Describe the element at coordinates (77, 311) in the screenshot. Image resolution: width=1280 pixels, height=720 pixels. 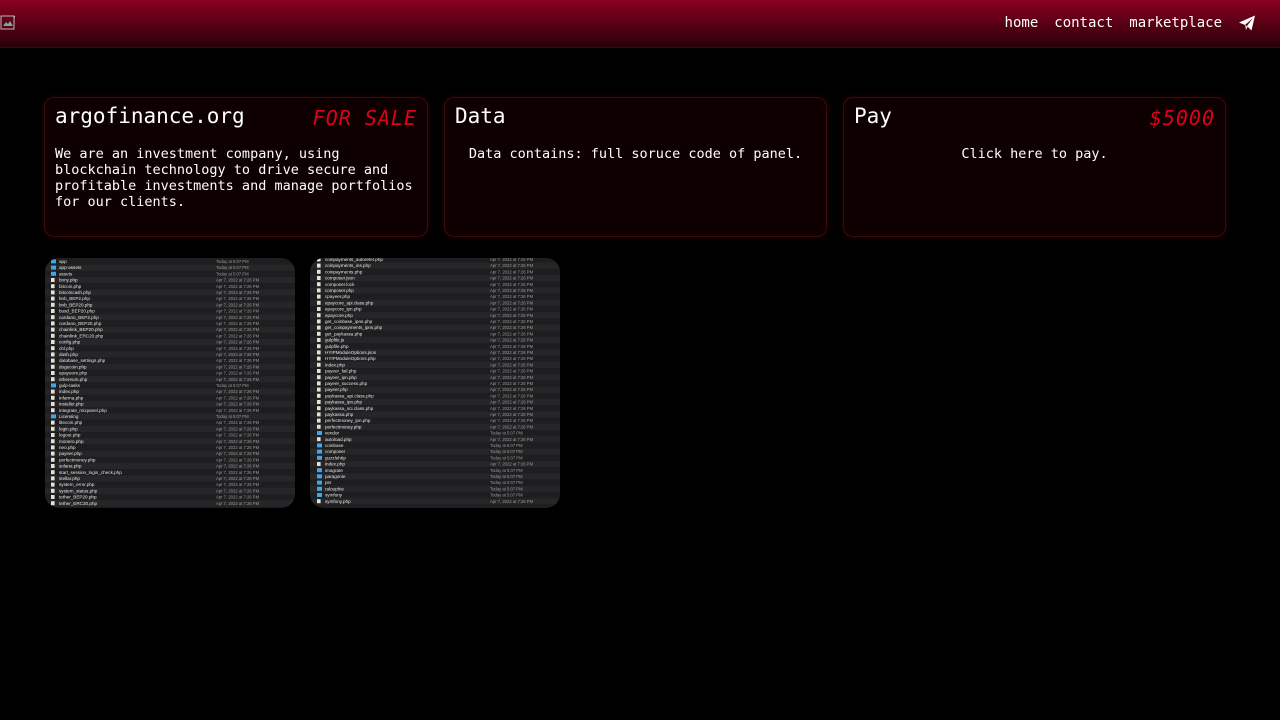
I see `file-name: busd_BEP20.php` at that location.